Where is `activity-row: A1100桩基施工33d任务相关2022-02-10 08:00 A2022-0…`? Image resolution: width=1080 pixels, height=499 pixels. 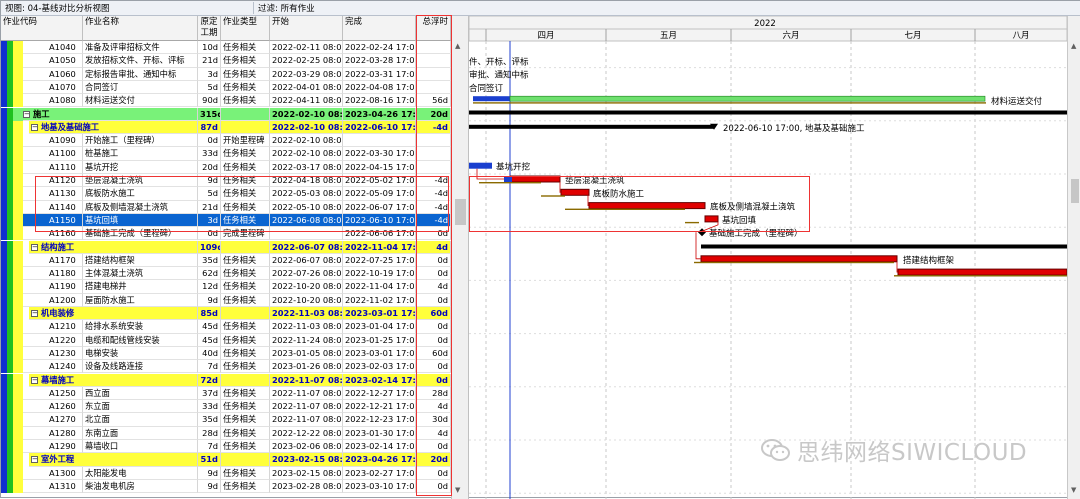
activity-row: A1100桩基施工33d任务相关2022-02-10 08:00 A2022-0… is located at coordinates (226, 154).